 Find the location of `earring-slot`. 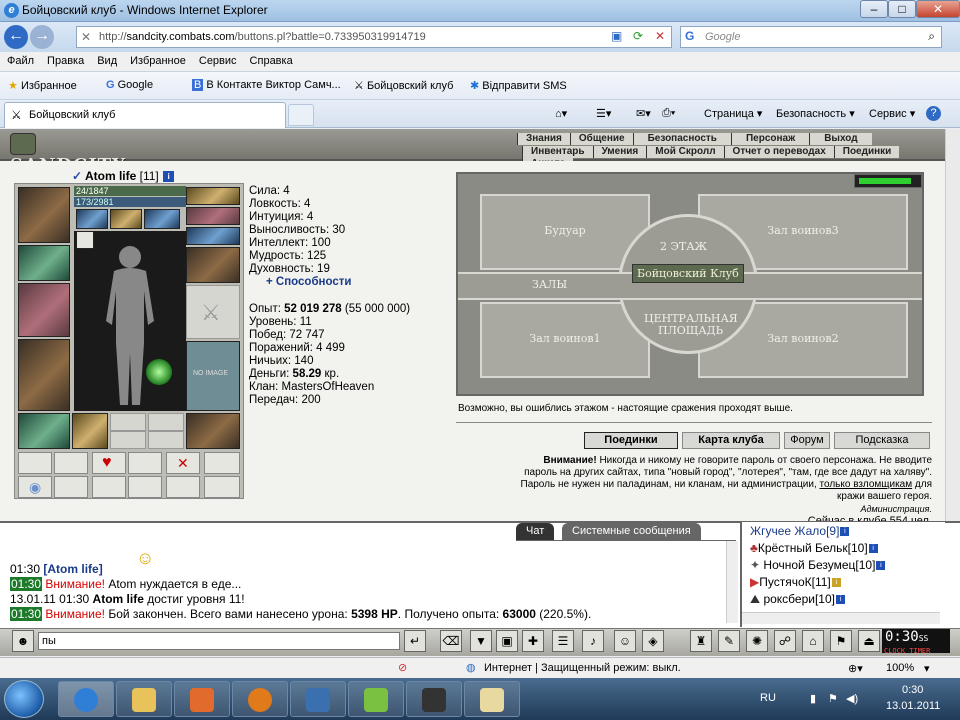

earring-slot is located at coordinates (213, 196).